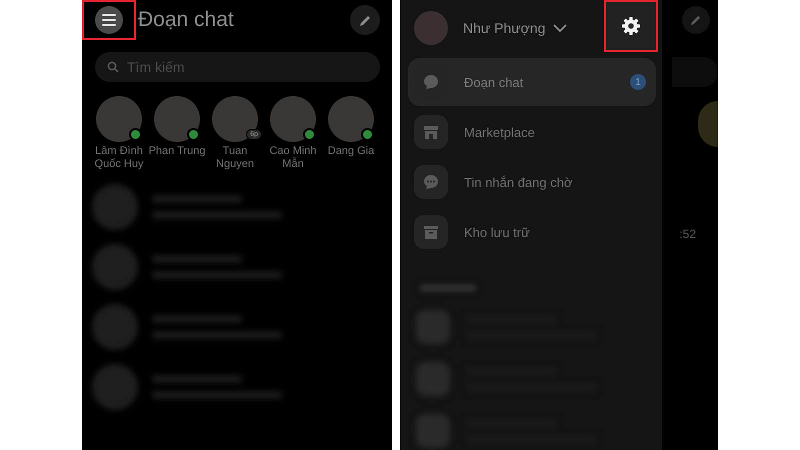 This screenshot has width=800, height=450. Describe the element at coordinates (532, 132) in the screenshot. I see `drawer-menu-item: Marketplace` at that location.